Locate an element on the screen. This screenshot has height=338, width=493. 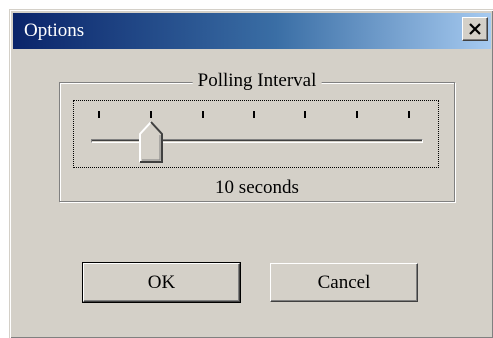
cancel-button: Cancel is located at coordinates (344, 282).